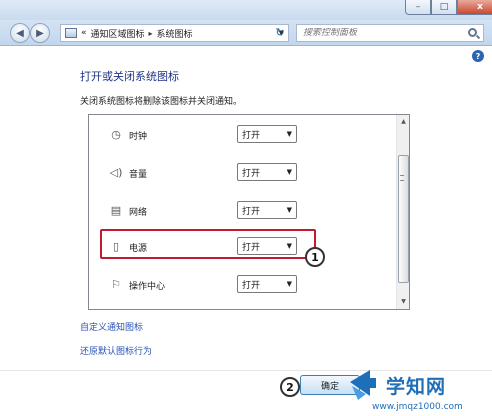 Image resolution: width=492 pixels, height=416 pixels. What do you see at coordinates (138, 213) in the screenshot?
I see `list-item-label: 网络` at bounding box center [138, 213].